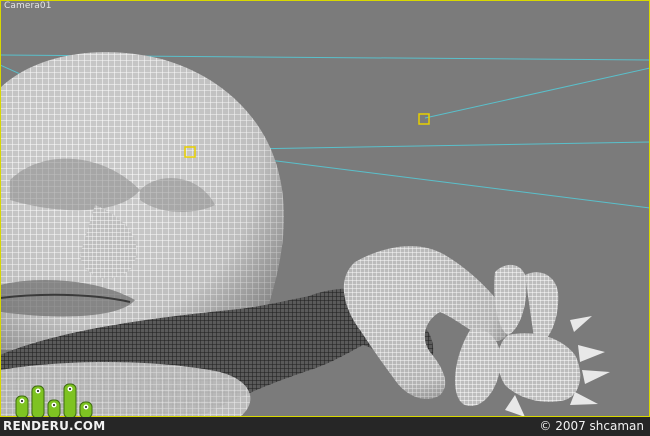 Image resolution: width=650 pixels, height=436 pixels. Describe the element at coordinates (54, 426) in the screenshot. I see `brand-logo-text: RENDERU.COM` at that location.